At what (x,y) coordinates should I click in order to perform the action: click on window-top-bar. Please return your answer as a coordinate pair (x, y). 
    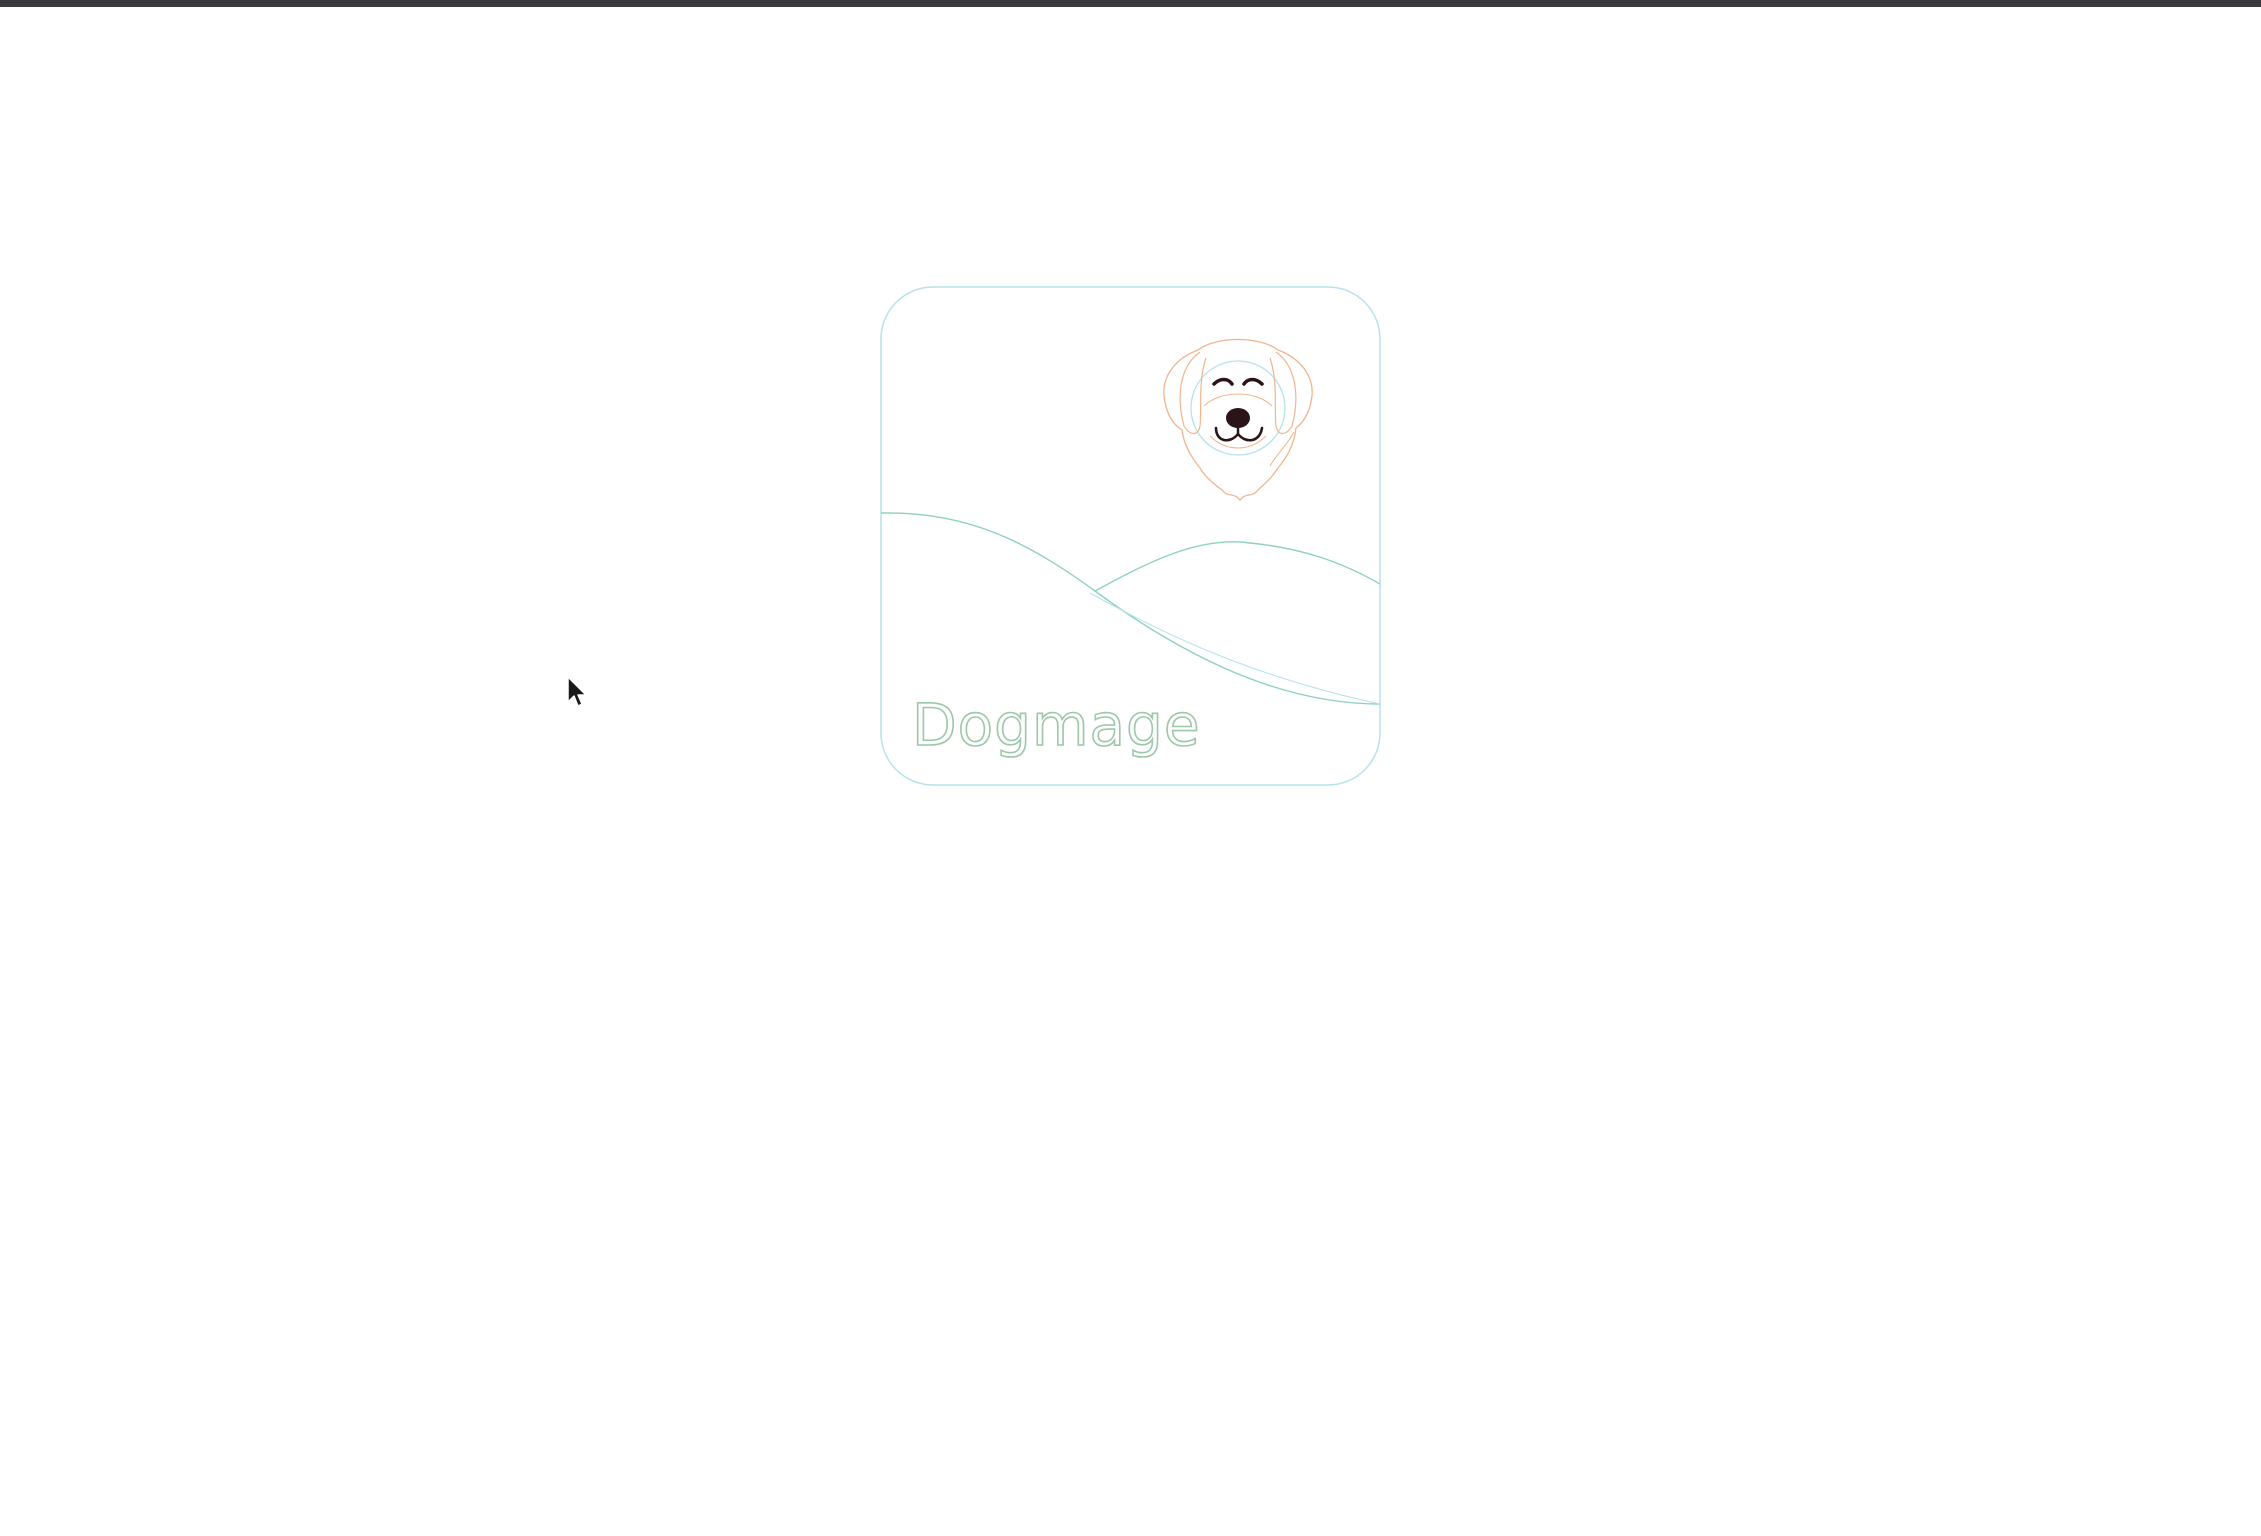
    Looking at the image, I should click on (1130, 3).